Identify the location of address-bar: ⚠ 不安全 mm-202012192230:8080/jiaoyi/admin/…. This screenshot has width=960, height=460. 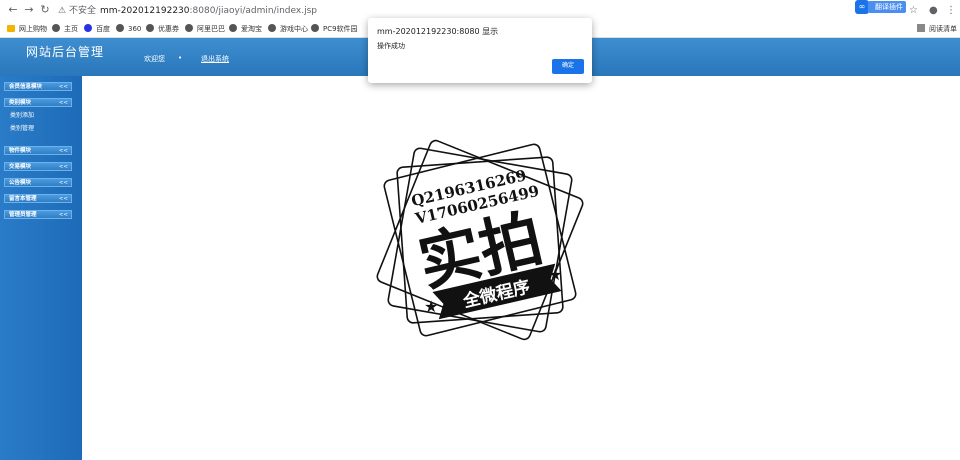
(479, 11).